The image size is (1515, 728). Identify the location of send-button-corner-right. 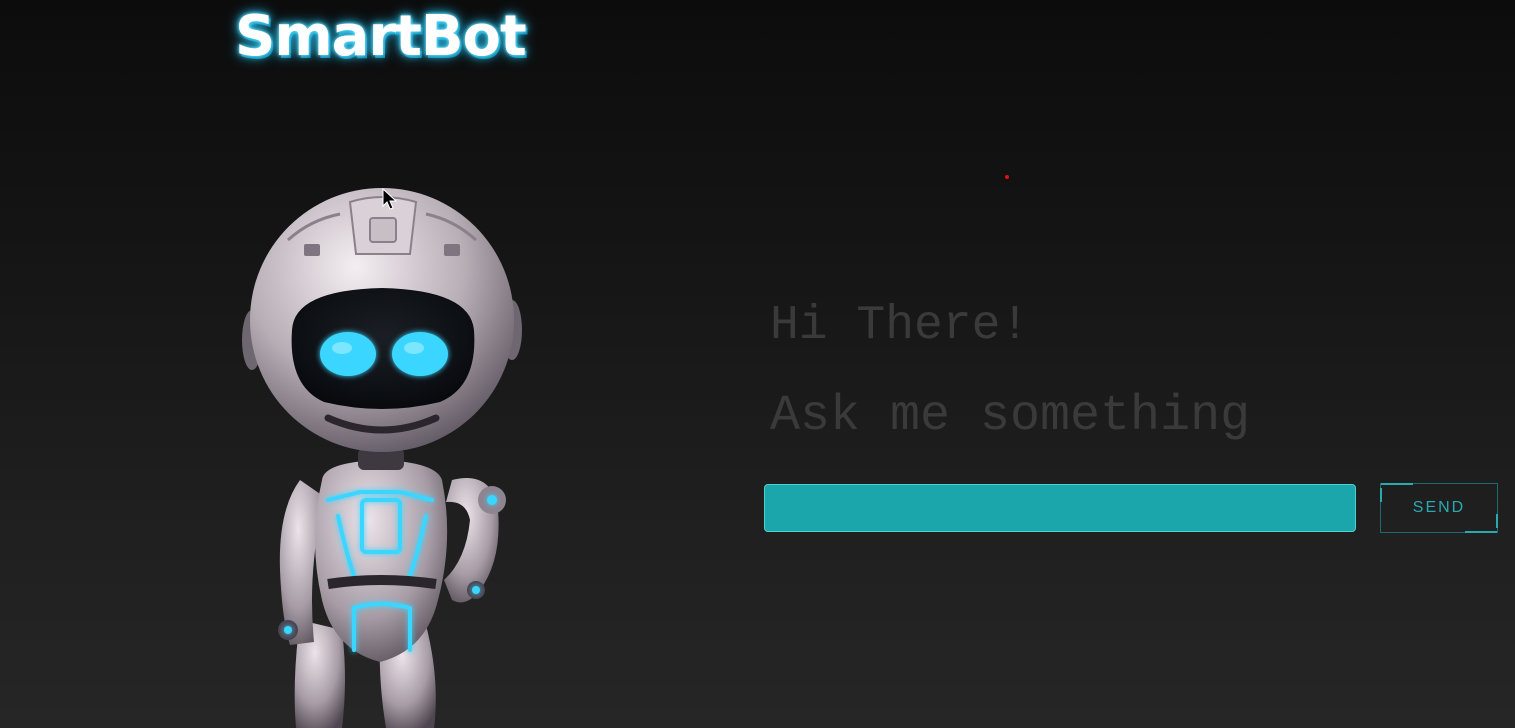
(1497, 521).